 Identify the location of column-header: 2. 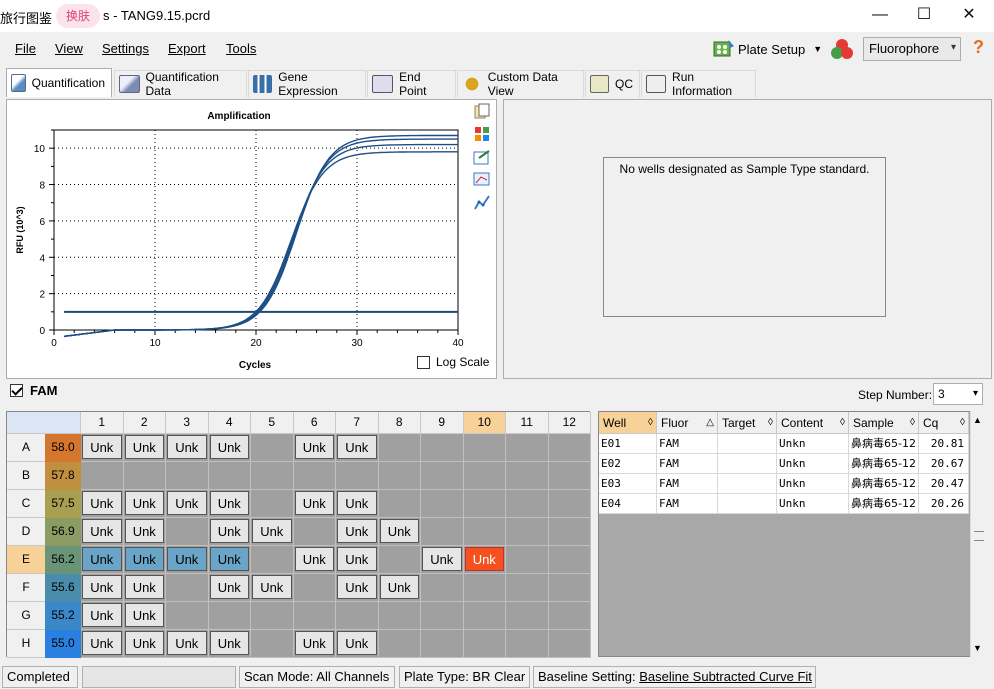
(144, 423).